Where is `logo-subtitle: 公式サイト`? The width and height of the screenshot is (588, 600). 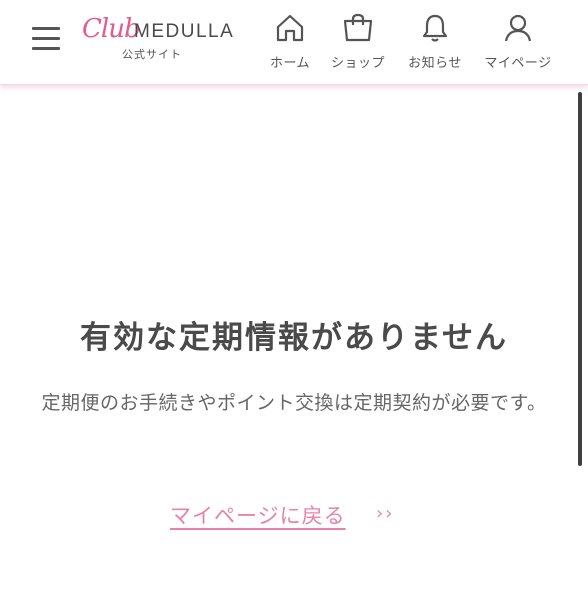 logo-subtitle: 公式サイト is located at coordinates (152, 54).